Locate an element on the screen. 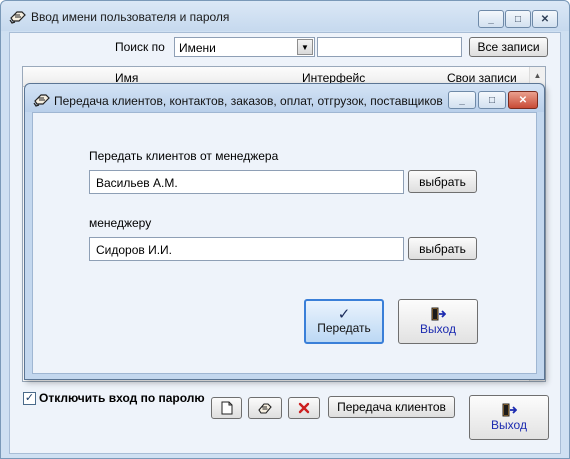 This screenshot has height=459, width=570. disable-password-checkbox: ✓ is located at coordinates (29, 398).